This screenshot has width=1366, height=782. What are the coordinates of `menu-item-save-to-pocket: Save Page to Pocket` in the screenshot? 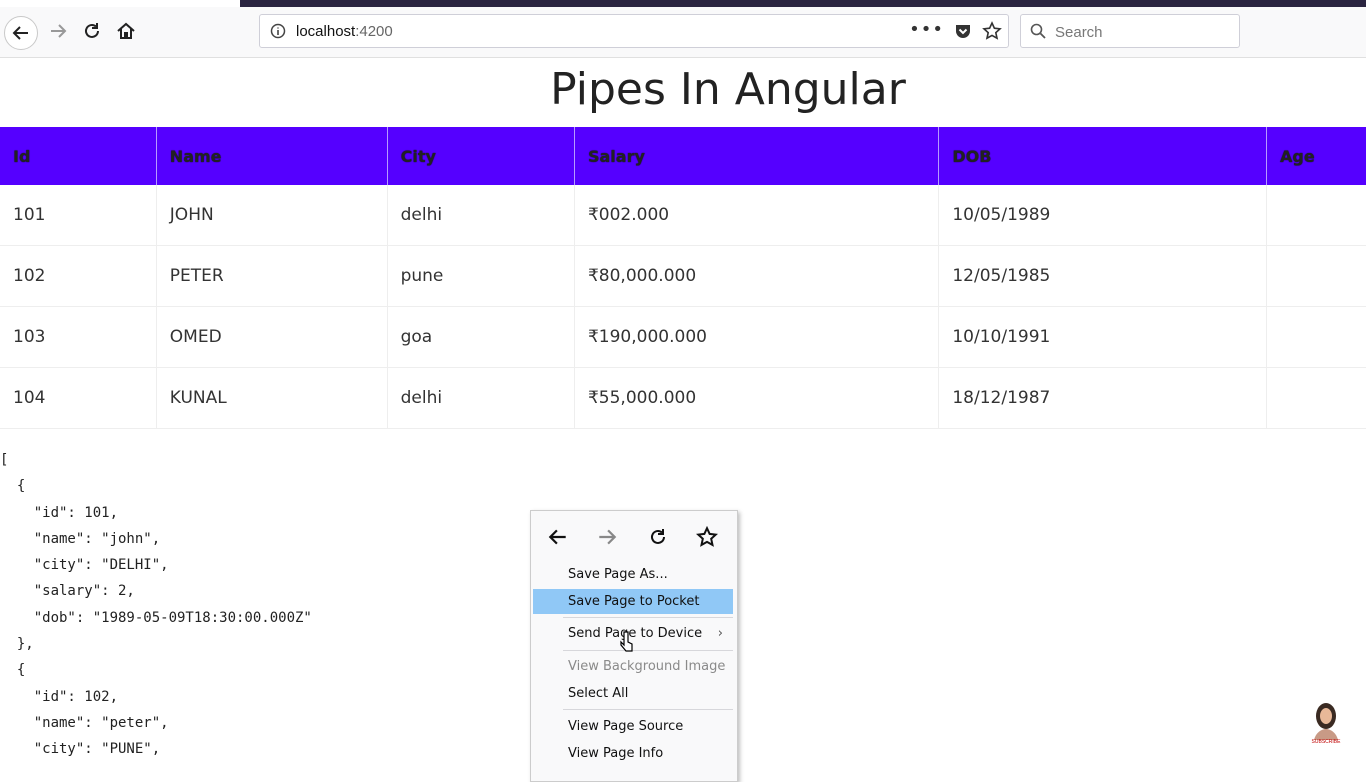 It's located at (633, 601).